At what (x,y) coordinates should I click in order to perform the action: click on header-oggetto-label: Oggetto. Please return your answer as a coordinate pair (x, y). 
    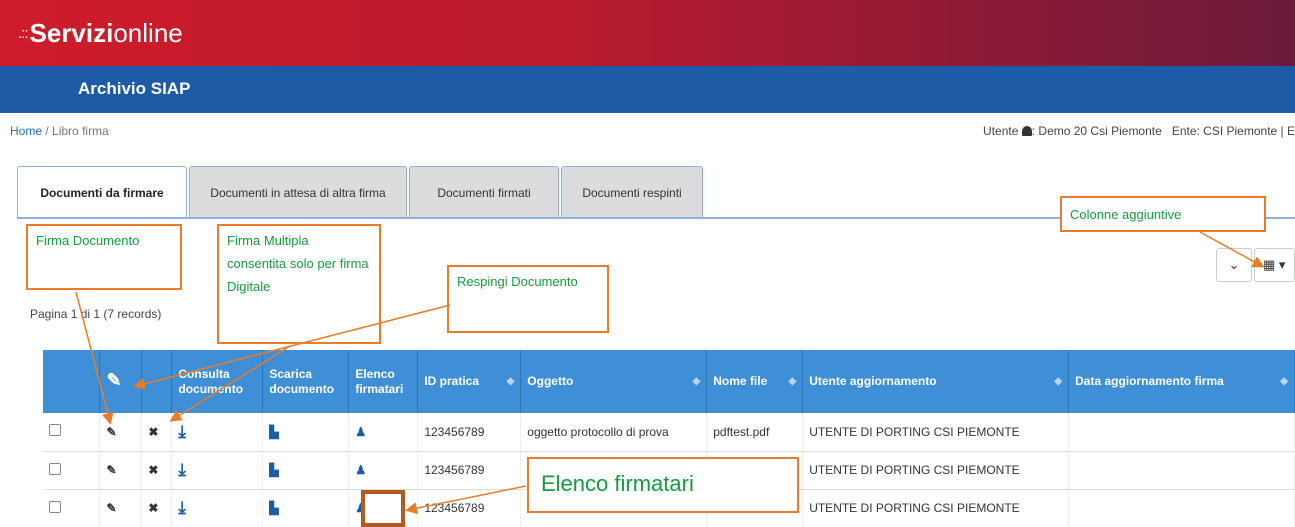
    Looking at the image, I should click on (550, 381).